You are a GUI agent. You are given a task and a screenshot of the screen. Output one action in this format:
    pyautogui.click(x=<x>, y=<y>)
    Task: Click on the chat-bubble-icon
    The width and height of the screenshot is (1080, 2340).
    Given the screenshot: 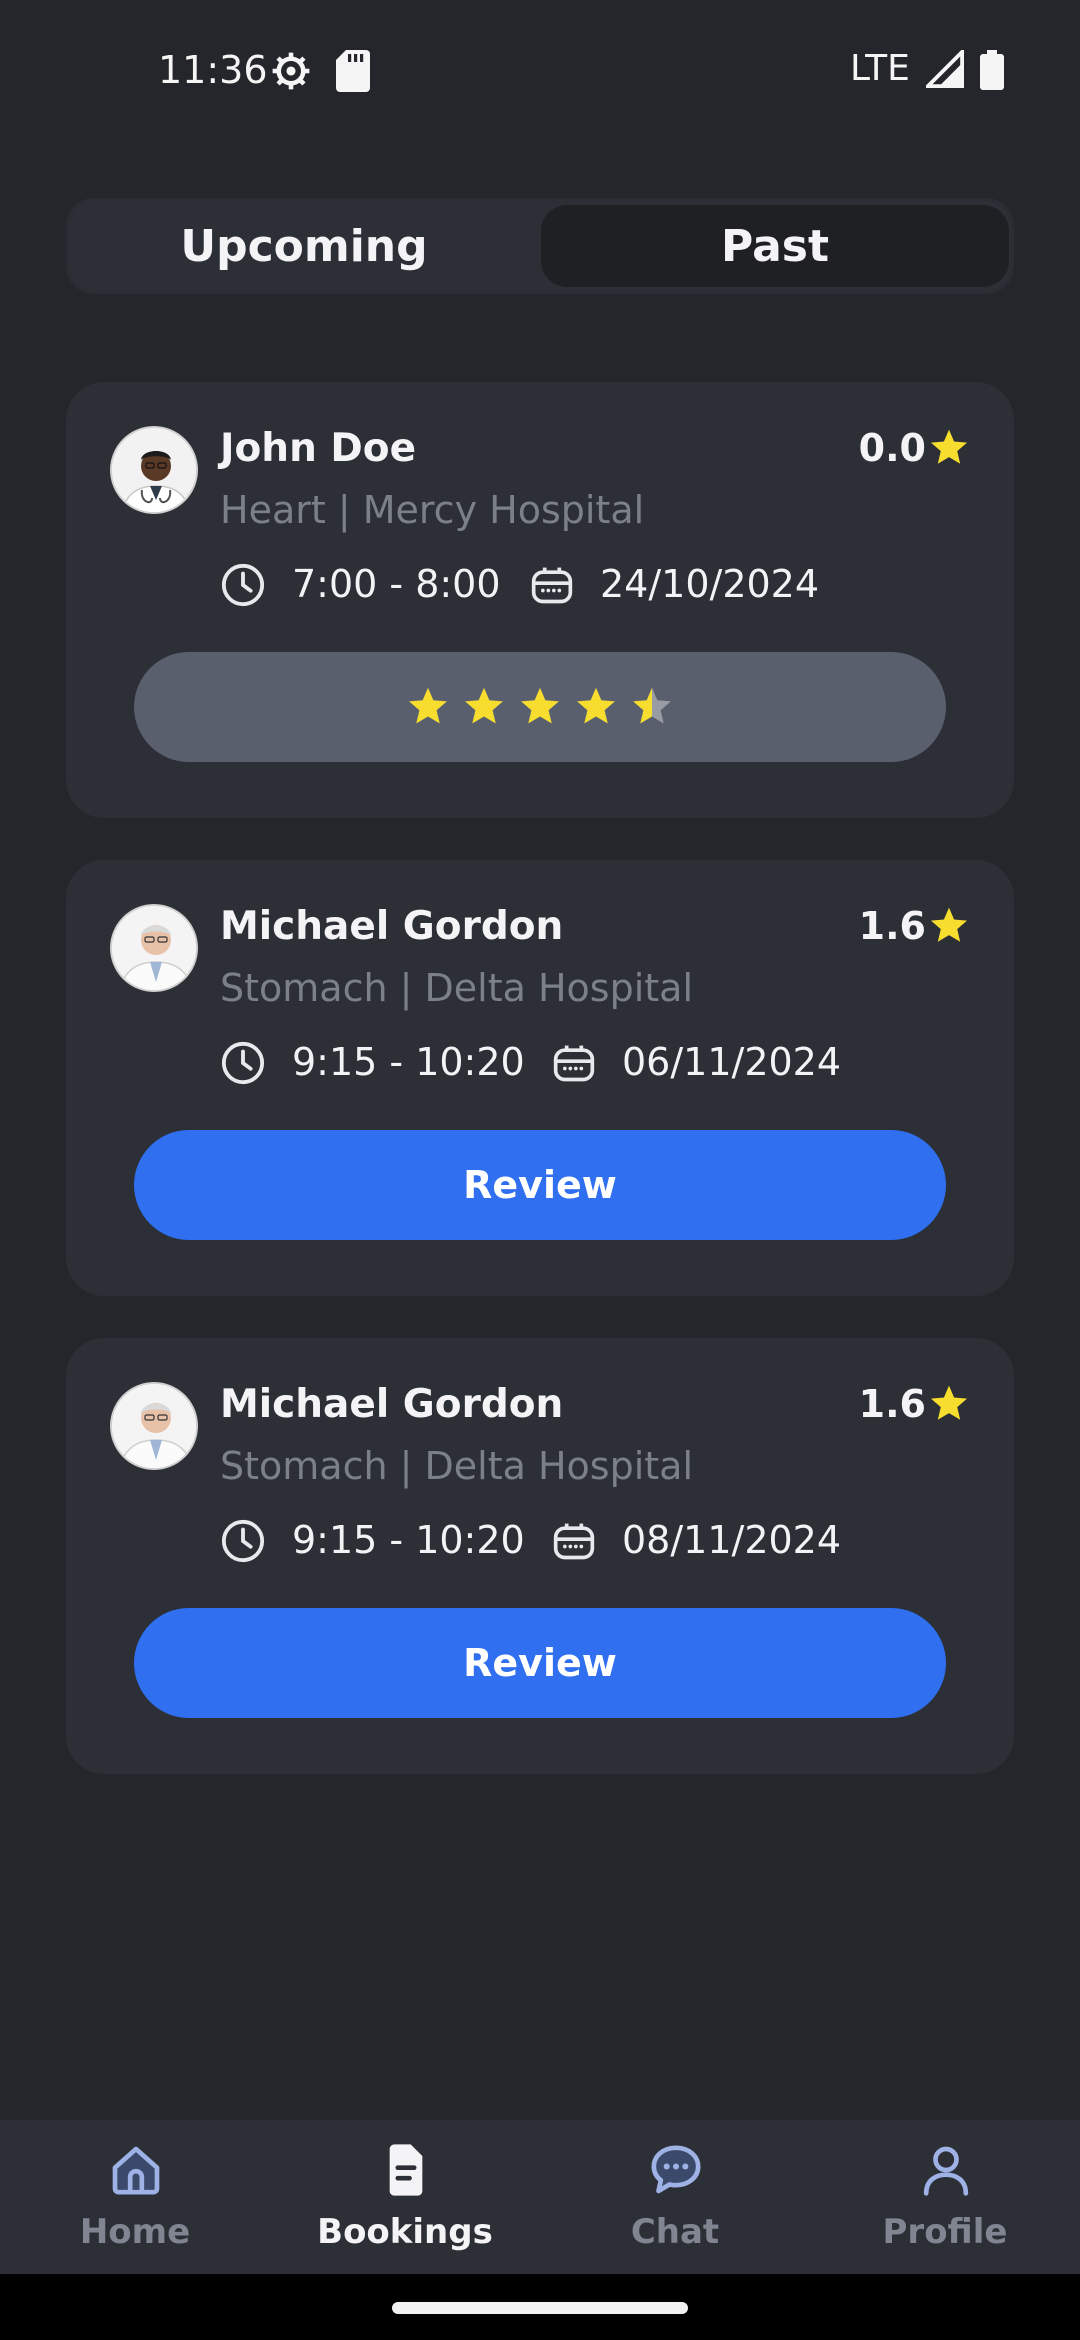 What is the action you would take?
    pyautogui.click(x=676, y=2169)
    